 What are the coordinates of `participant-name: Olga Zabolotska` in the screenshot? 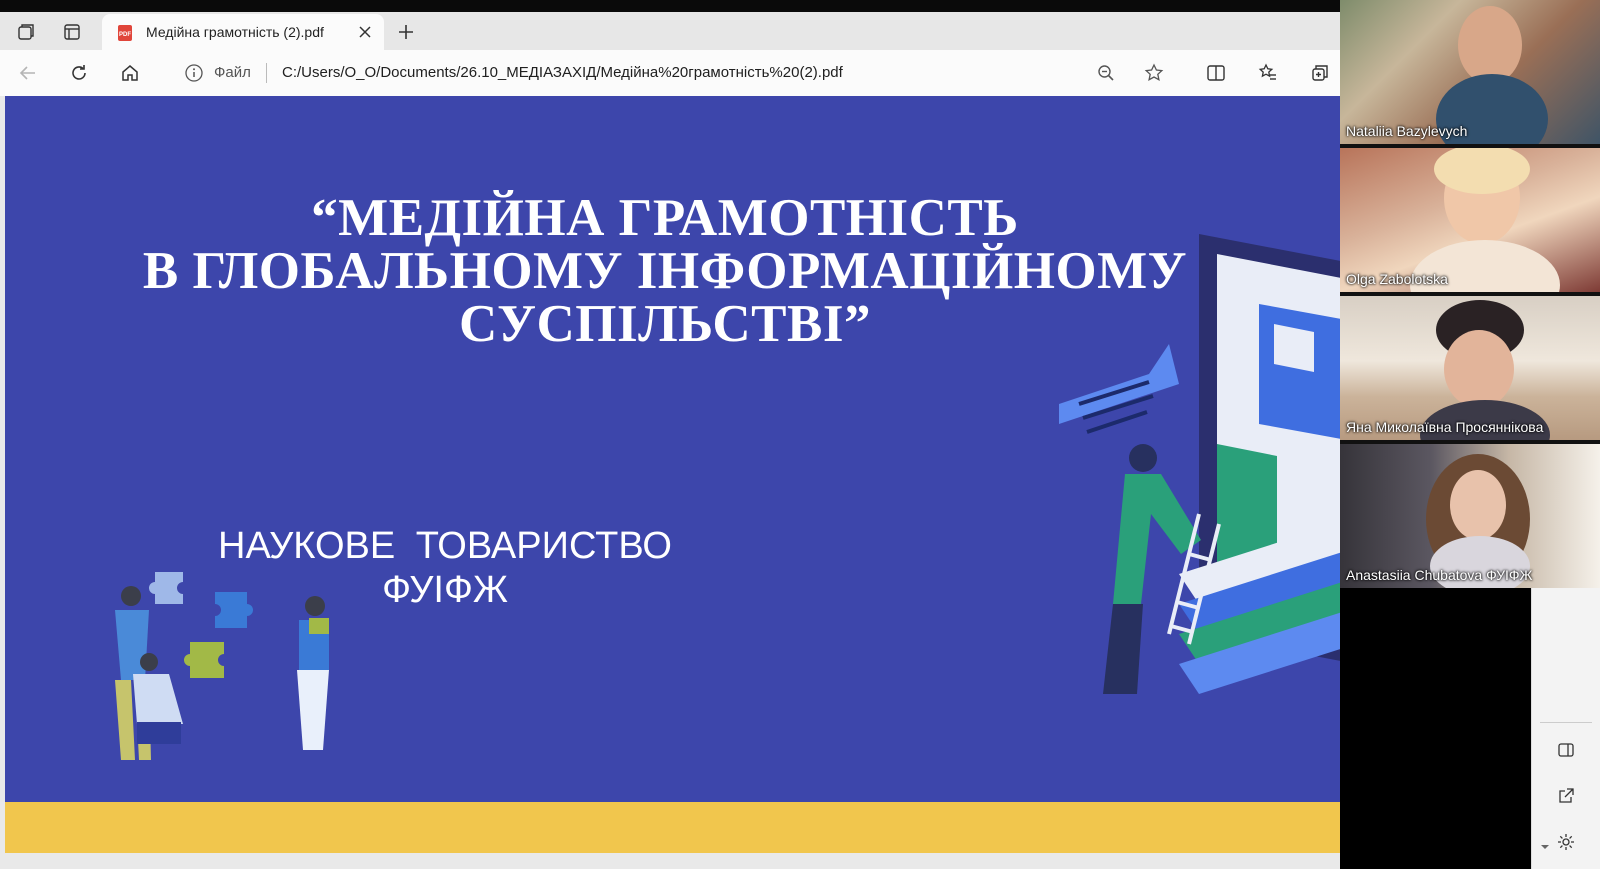 It's located at (1397, 279).